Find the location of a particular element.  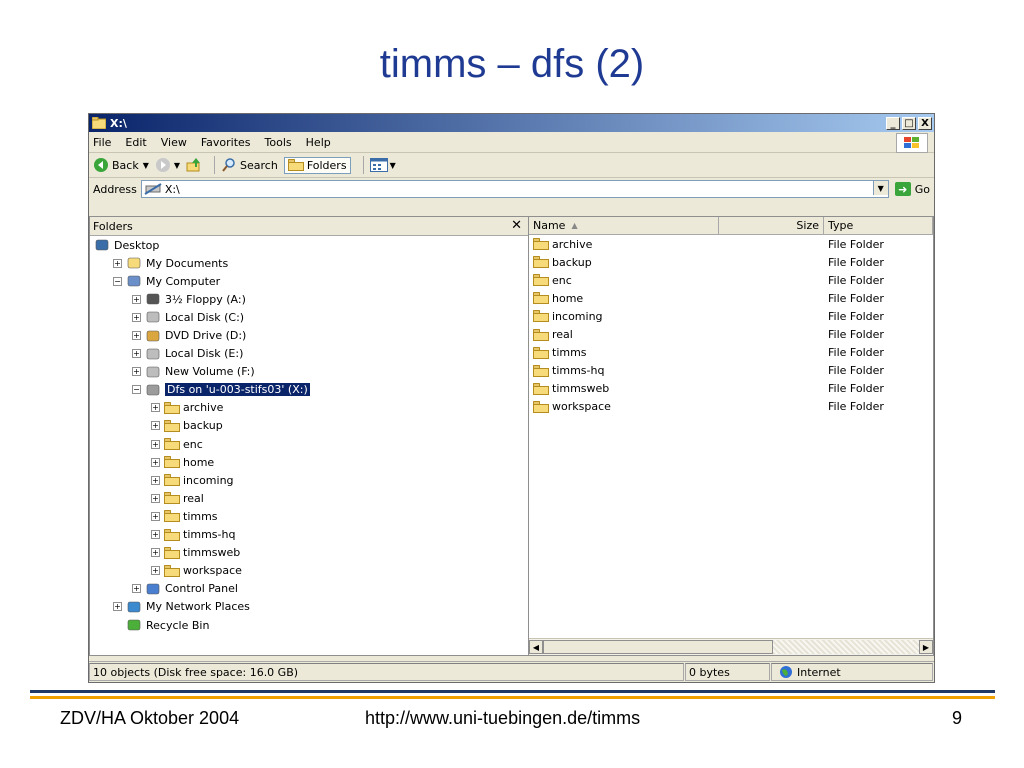

tree-item: + My Documents is located at coordinates (309, 263).